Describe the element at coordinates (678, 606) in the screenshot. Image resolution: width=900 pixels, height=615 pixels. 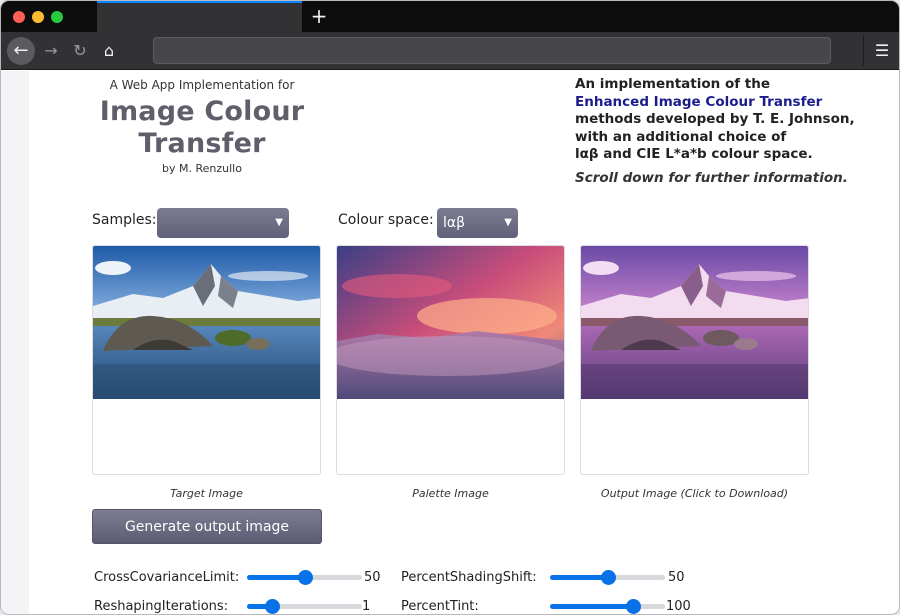
I see `percent-tint-value: 100` at that location.